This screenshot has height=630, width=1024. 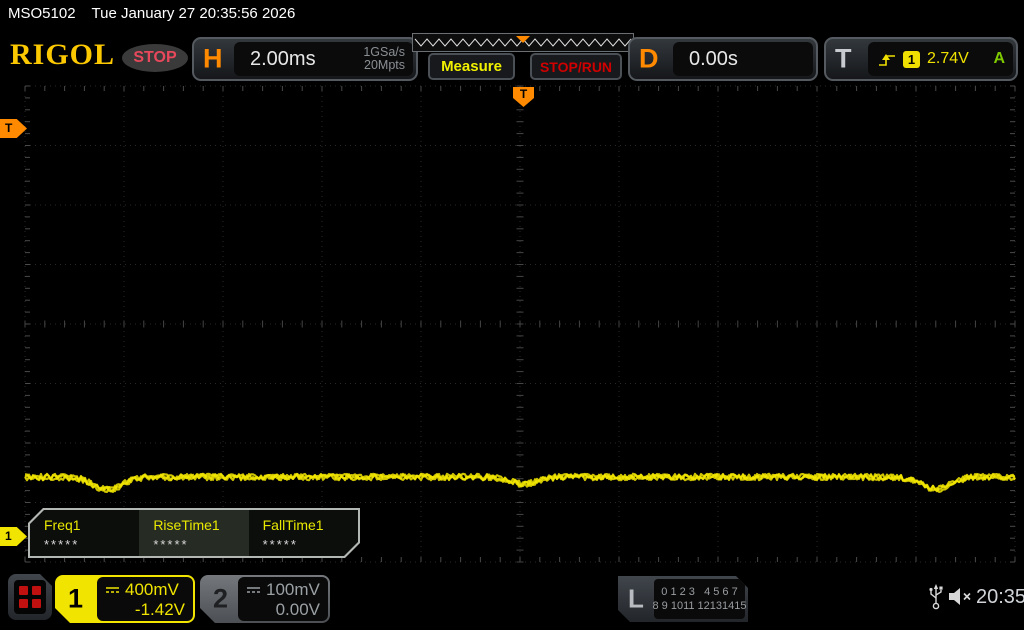 I want to click on trigger-box: 1 2.74V A, so click(x=940, y=59).